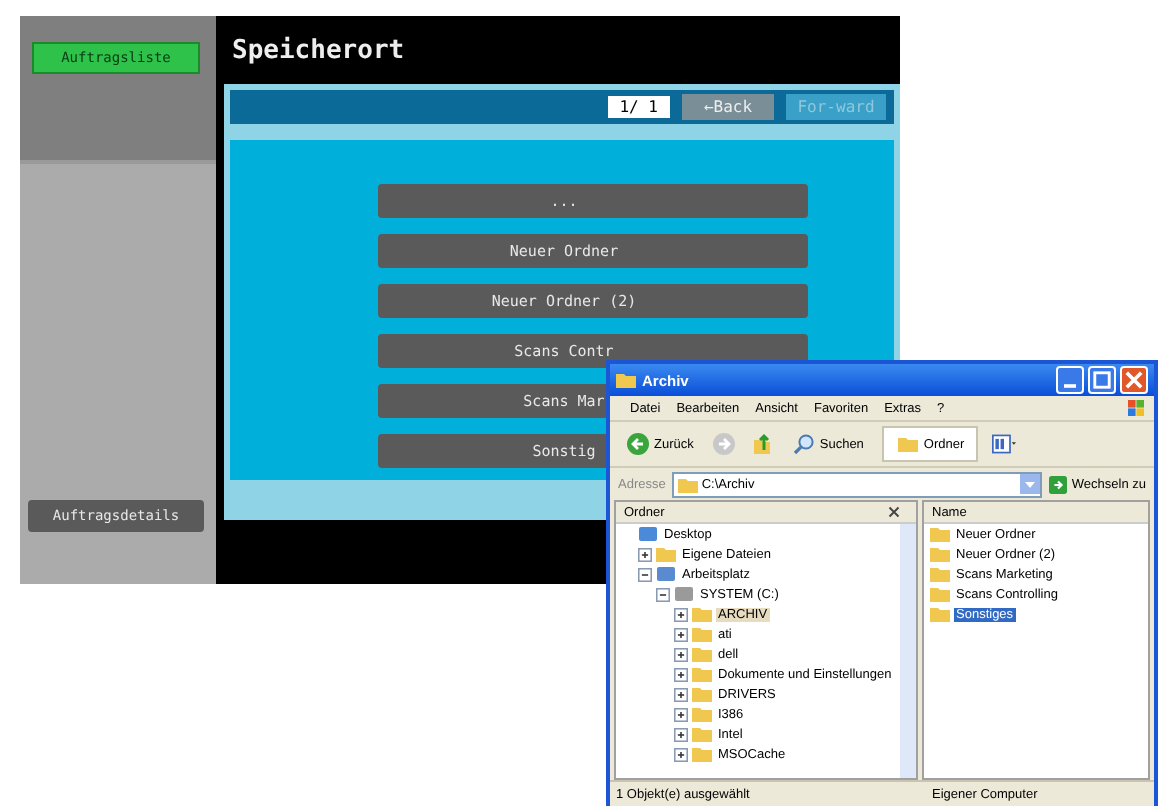  Describe the element at coordinates (1134, 380) in the screenshot. I see `close-button` at that location.